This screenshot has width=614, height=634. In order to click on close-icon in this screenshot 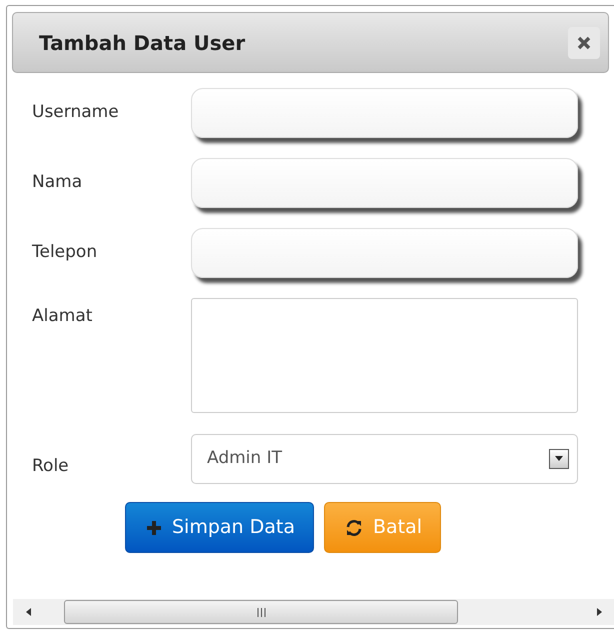, I will do `click(584, 43)`.